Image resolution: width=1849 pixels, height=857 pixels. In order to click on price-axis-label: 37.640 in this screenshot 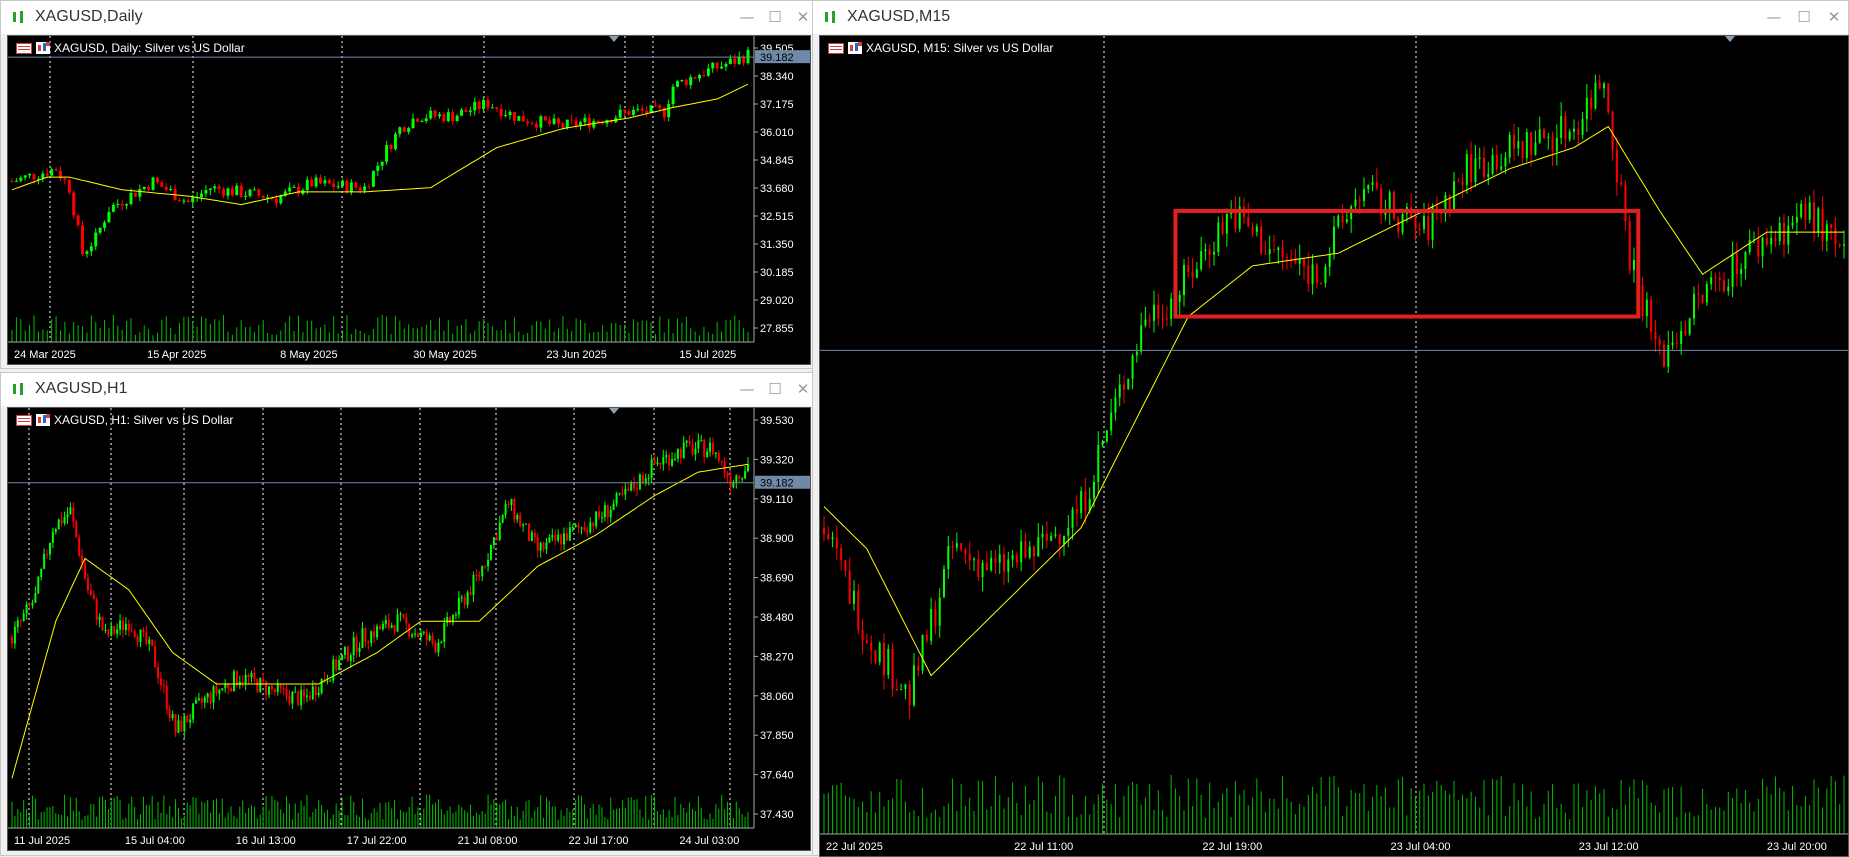, I will do `click(777, 776)`.